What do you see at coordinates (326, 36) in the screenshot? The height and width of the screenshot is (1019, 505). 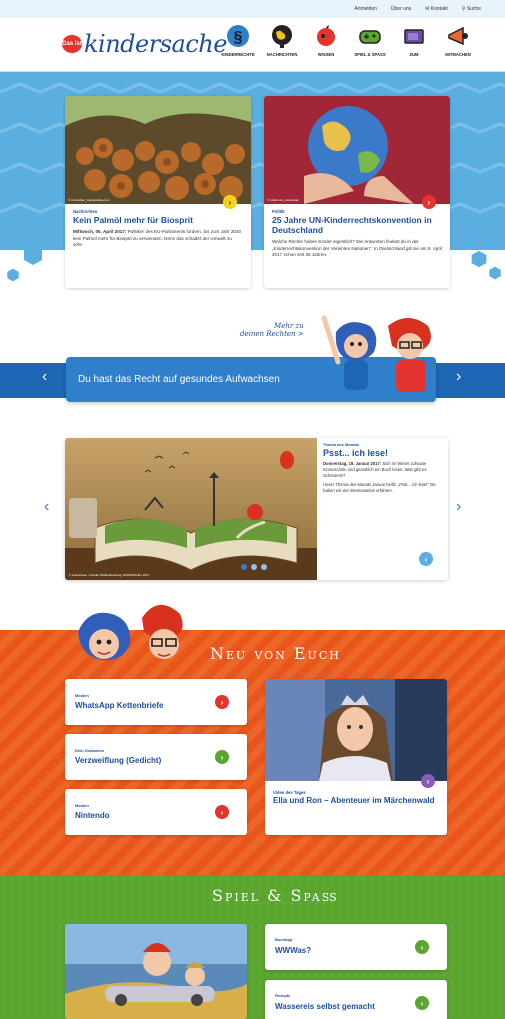 I see `brain-icon` at bounding box center [326, 36].